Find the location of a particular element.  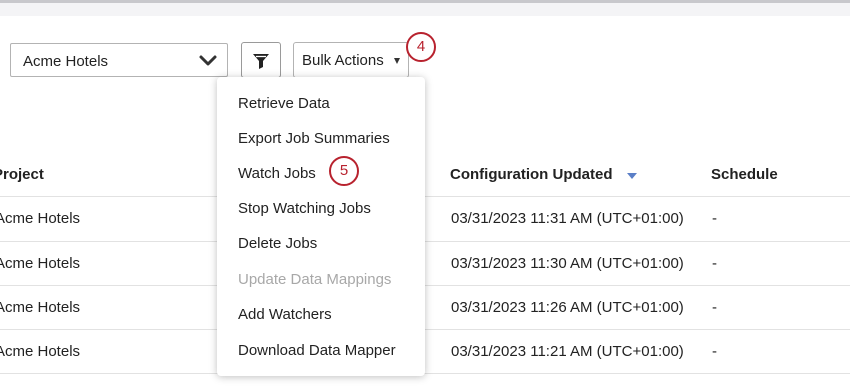

top-divider is located at coordinates (425, 1).